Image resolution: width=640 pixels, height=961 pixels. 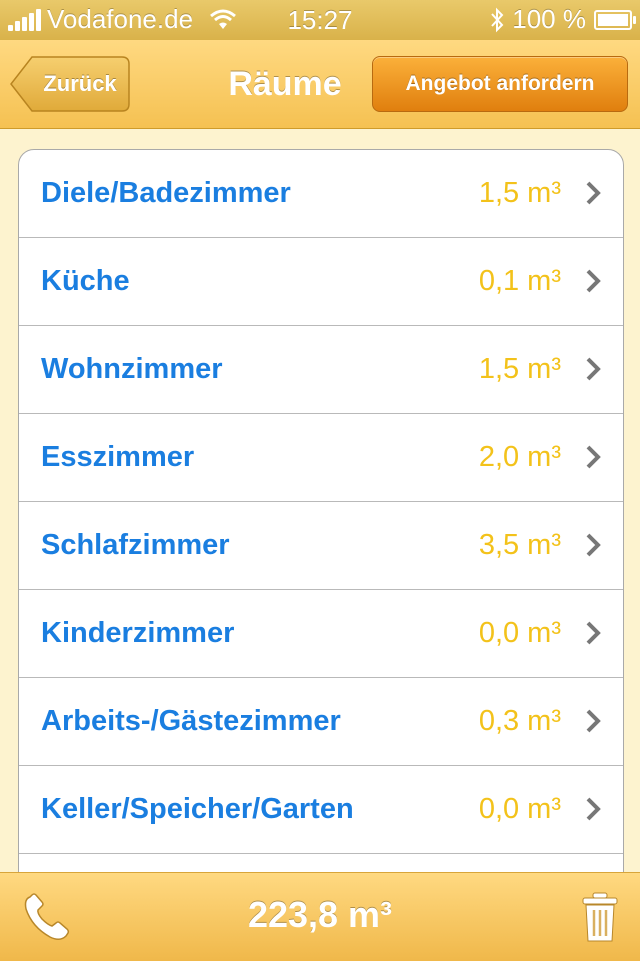 I want to click on room-name: Wohnzimmer, so click(x=132, y=369).